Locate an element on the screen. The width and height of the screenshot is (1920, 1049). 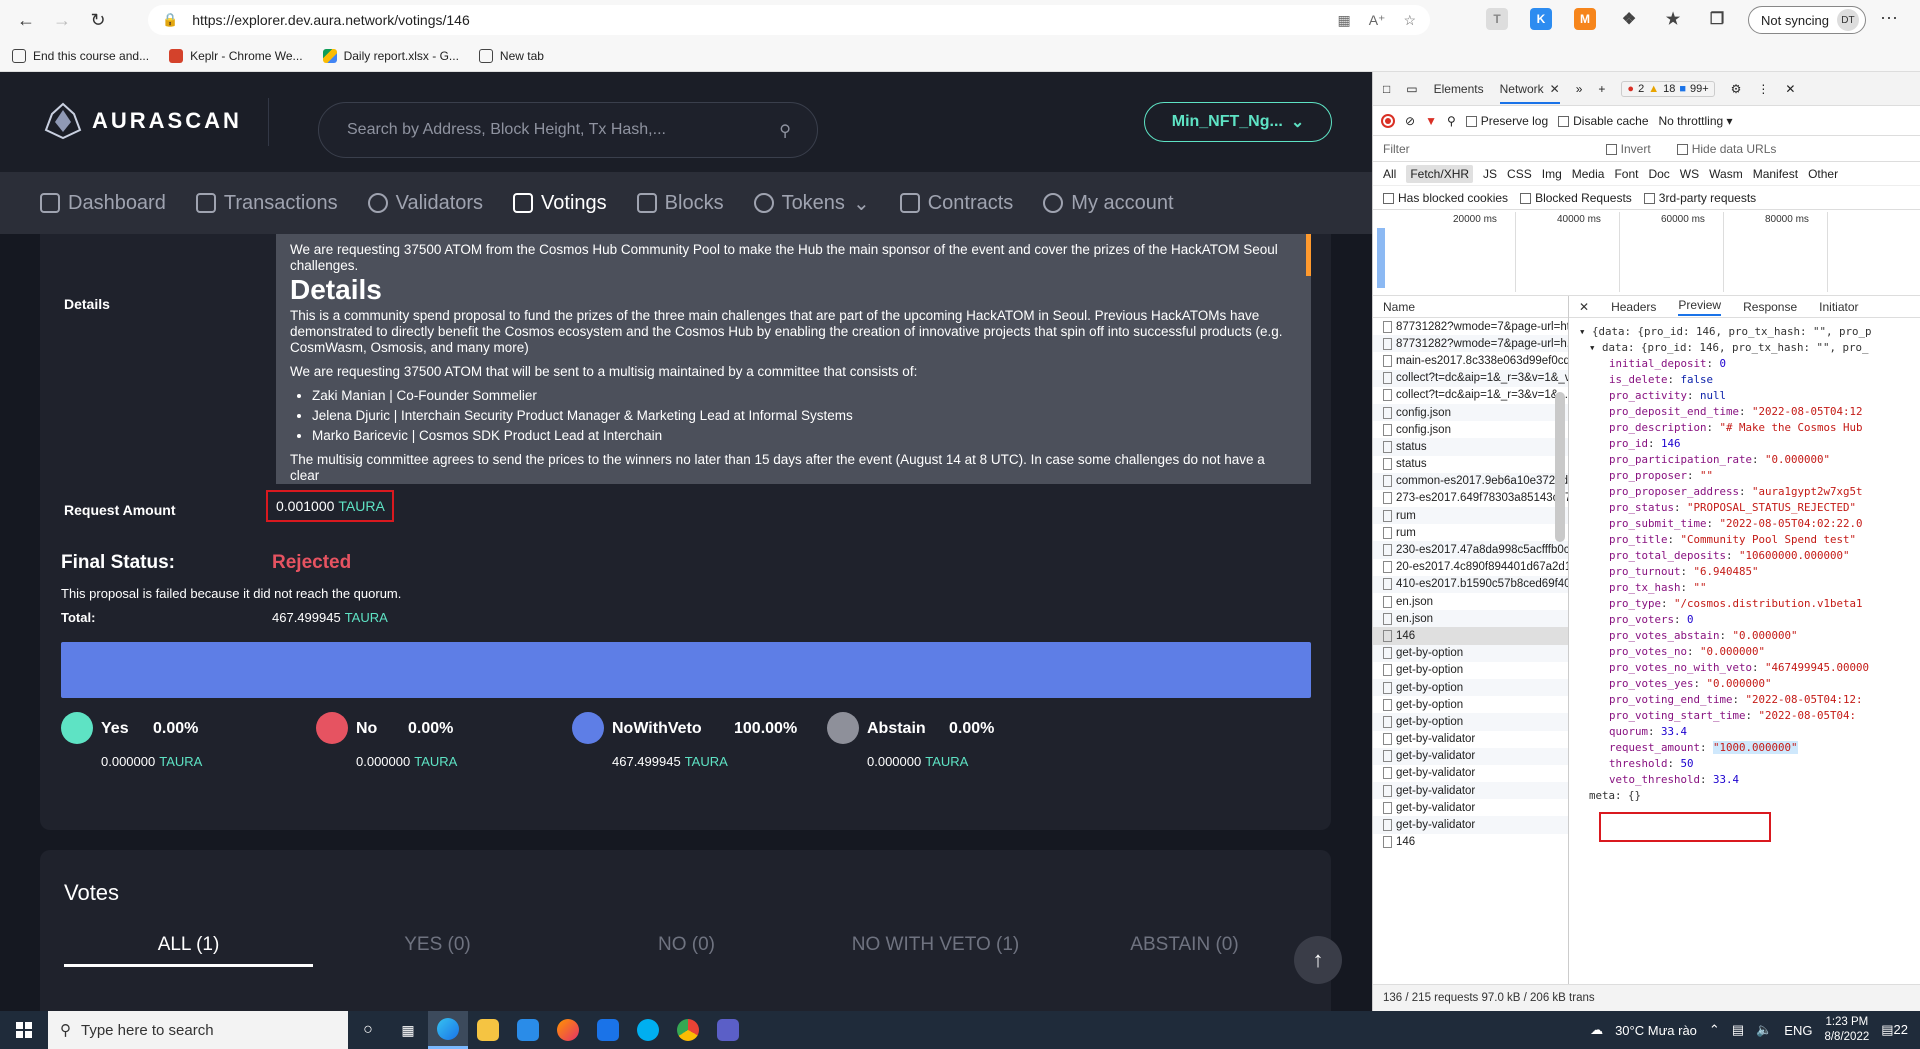
store-icon is located at coordinates (528, 1030).